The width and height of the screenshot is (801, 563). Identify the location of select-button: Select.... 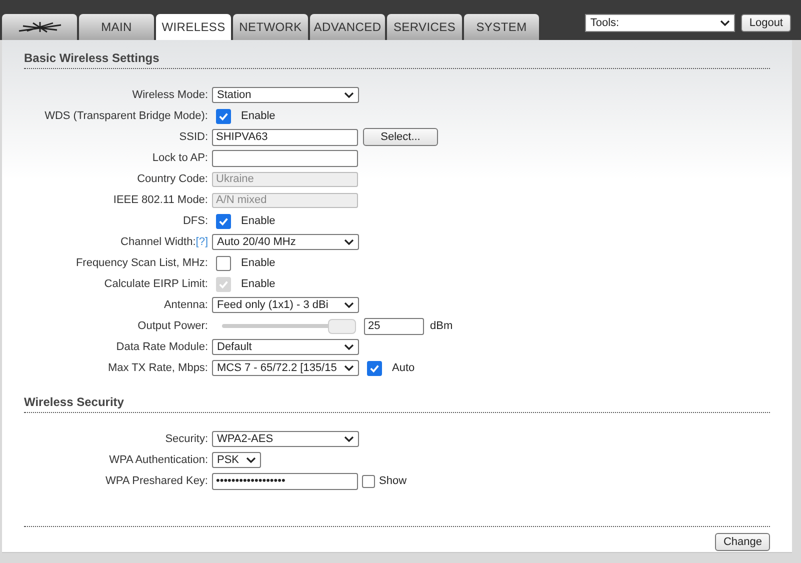
(400, 137).